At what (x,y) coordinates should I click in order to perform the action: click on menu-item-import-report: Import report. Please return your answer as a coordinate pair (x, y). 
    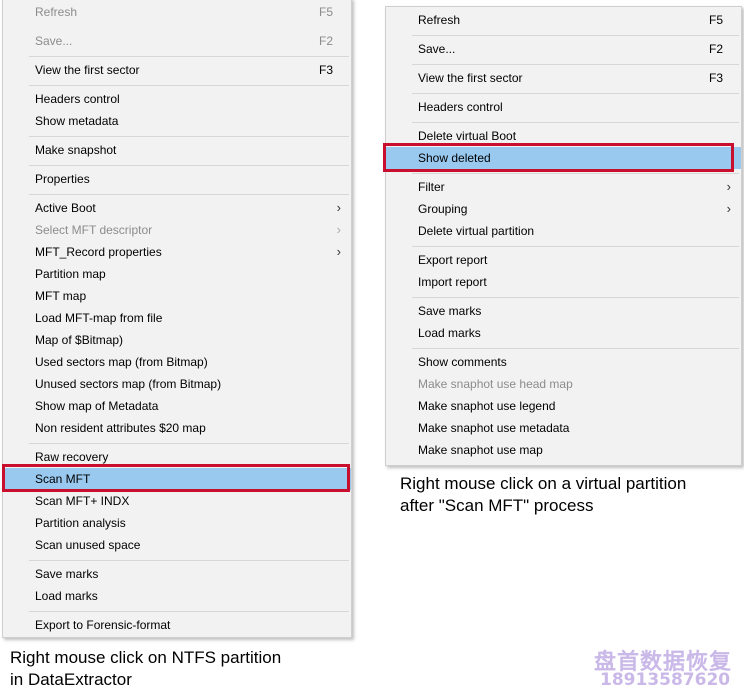
    Looking at the image, I should click on (563, 282).